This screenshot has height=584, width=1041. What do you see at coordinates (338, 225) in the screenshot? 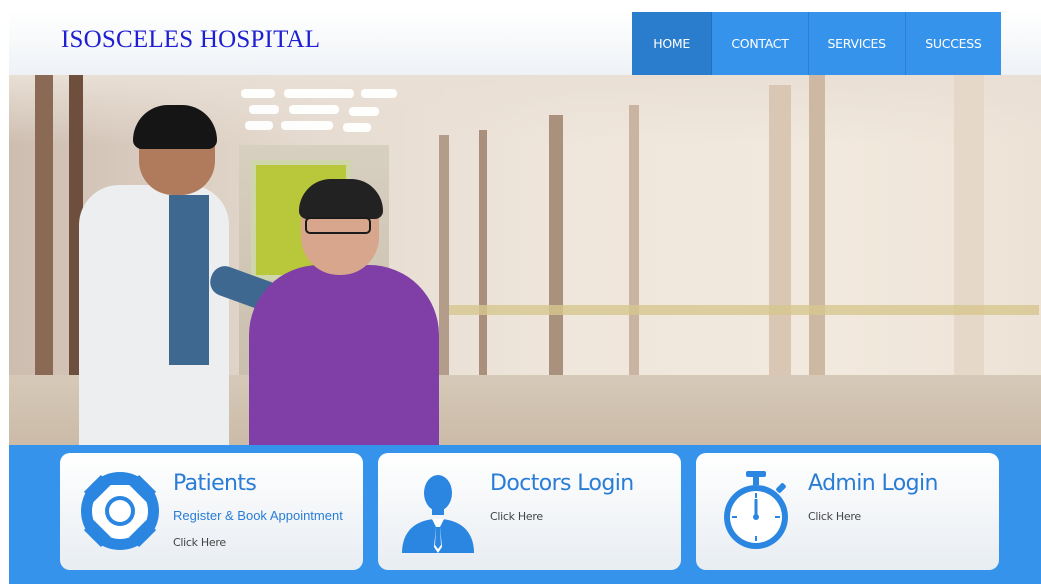
I see `hero-patient-glasses` at bounding box center [338, 225].